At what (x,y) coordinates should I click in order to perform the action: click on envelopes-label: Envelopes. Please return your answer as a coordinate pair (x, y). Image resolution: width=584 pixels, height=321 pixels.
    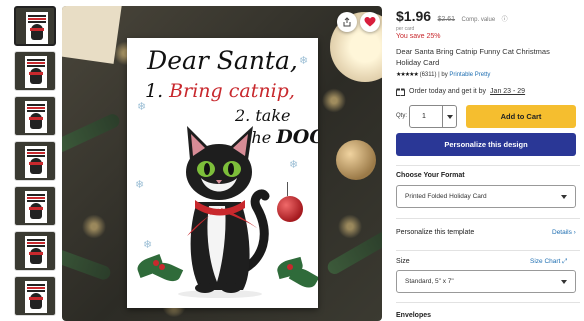
    Looking at the image, I should click on (414, 315).